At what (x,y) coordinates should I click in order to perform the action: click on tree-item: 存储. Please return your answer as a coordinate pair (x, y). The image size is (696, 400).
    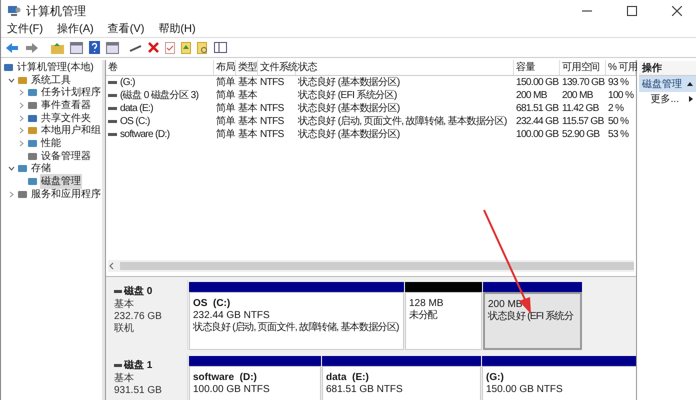
    Looking at the image, I should click on (41, 168).